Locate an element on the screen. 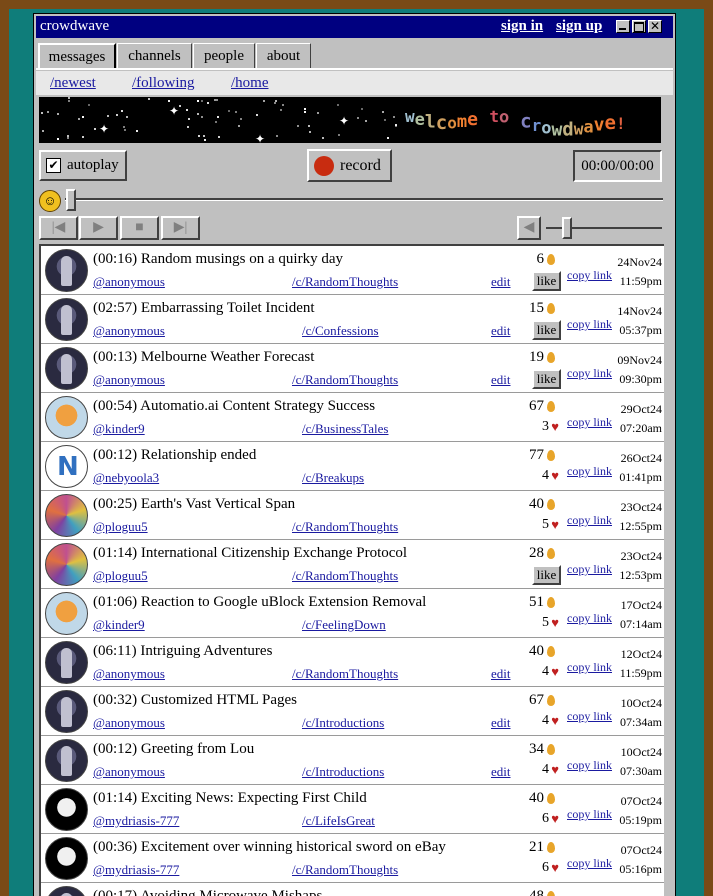 This screenshot has height=896, width=713. message-title: (00:13) Melbourne Weather Forecast is located at coordinates (203, 357).